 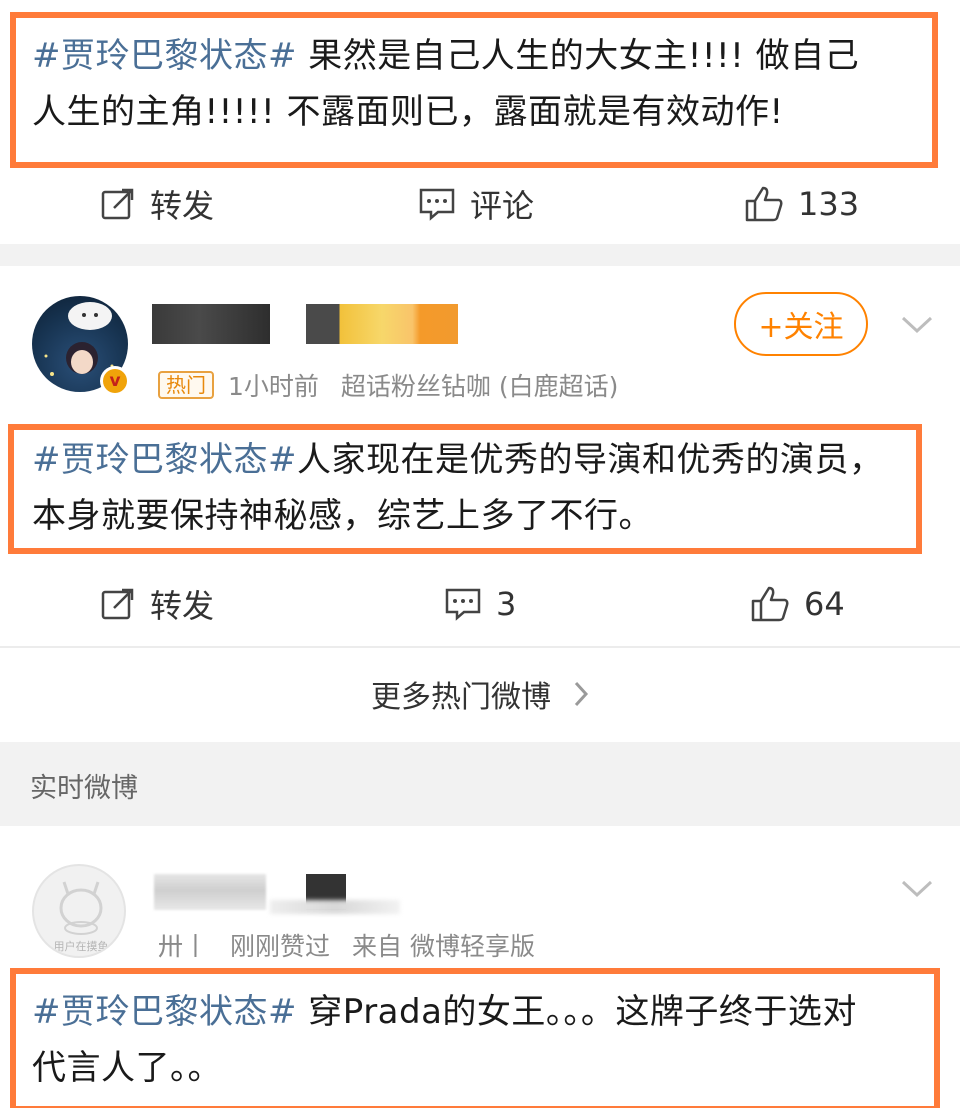 I want to click on meta-prefix: 卅丨, so click(x=183, y=946).